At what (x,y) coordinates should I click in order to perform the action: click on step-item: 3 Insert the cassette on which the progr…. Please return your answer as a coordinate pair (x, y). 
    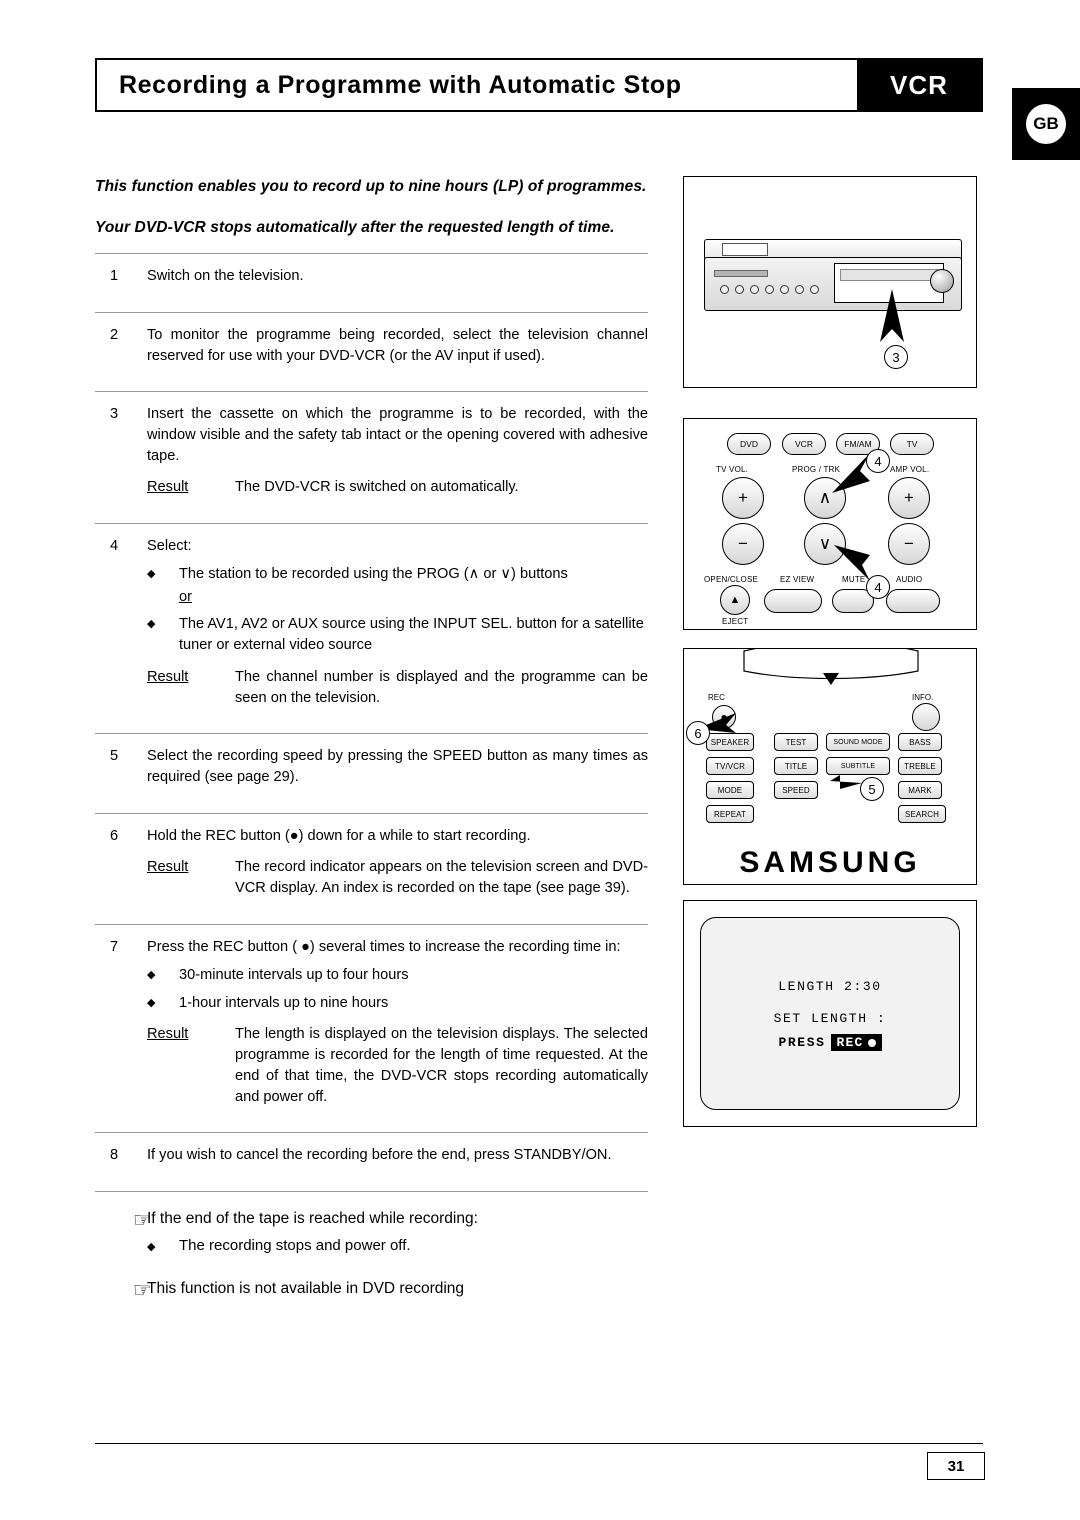
    Looking at the image, I should click on (371, 450).